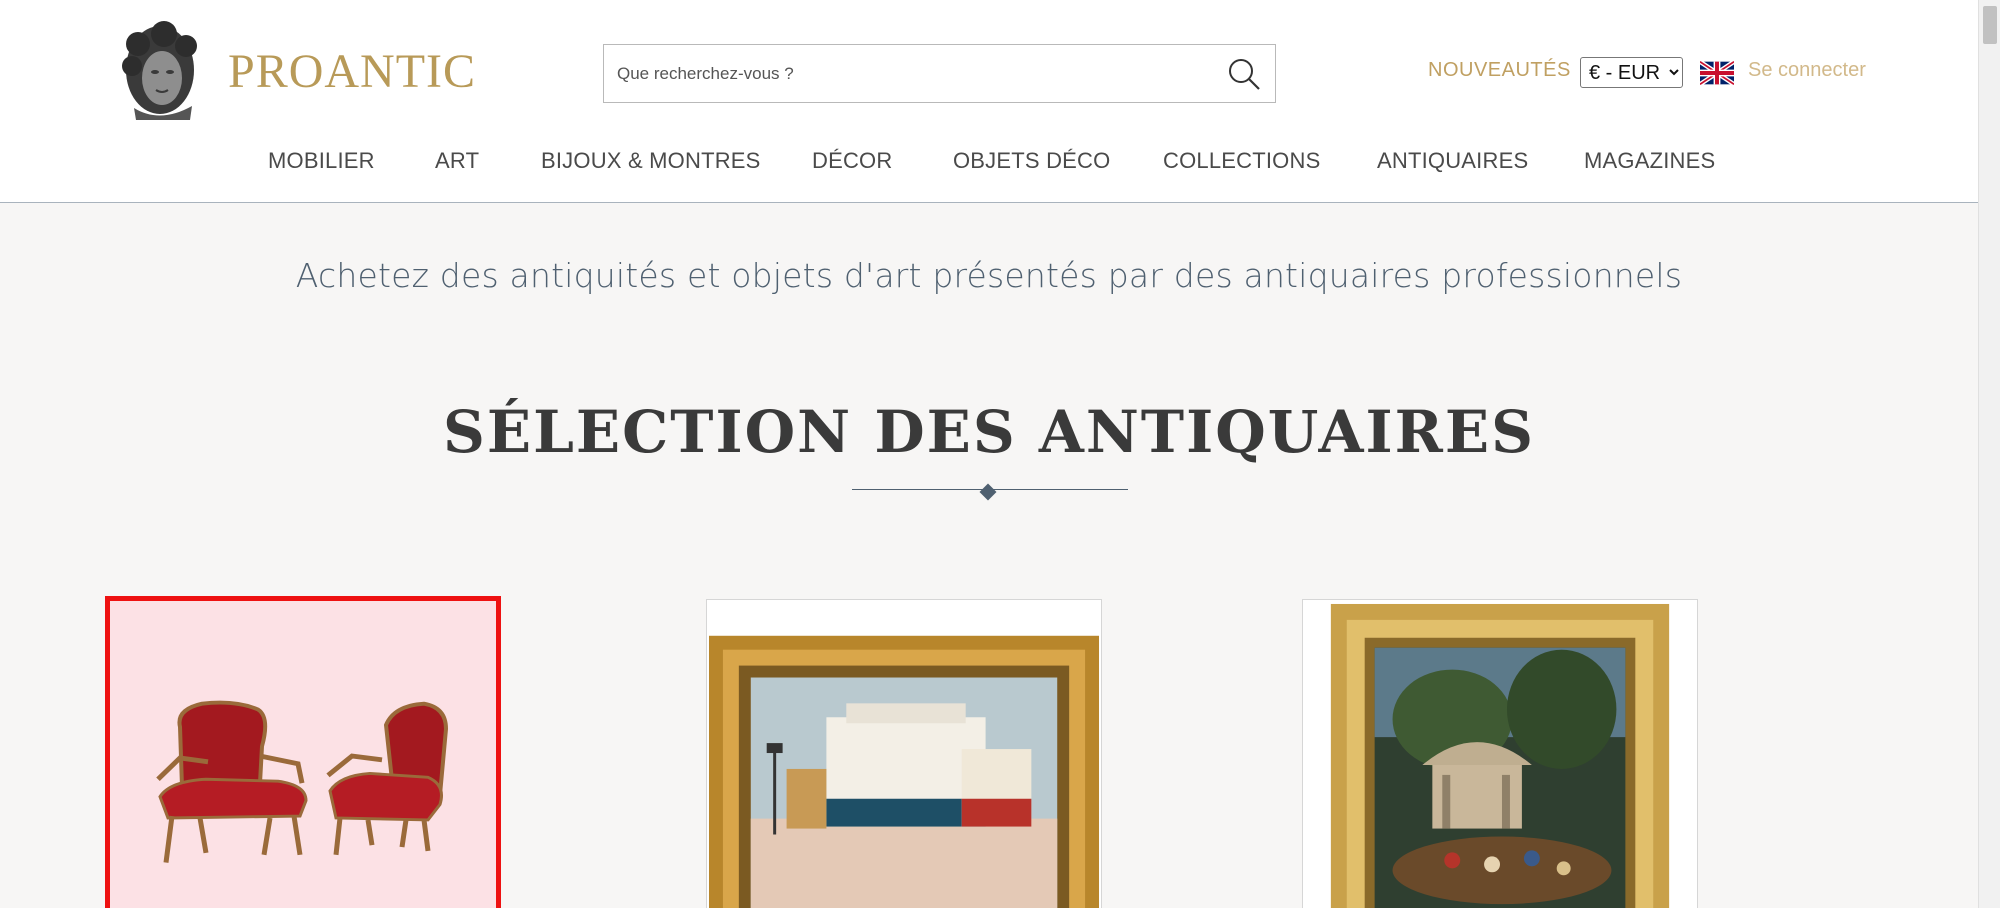  What do you see at coordinates (1631, 72) in the screenshot?
I see `currency-select: € - EUR` at bounding box center [1631, 72].